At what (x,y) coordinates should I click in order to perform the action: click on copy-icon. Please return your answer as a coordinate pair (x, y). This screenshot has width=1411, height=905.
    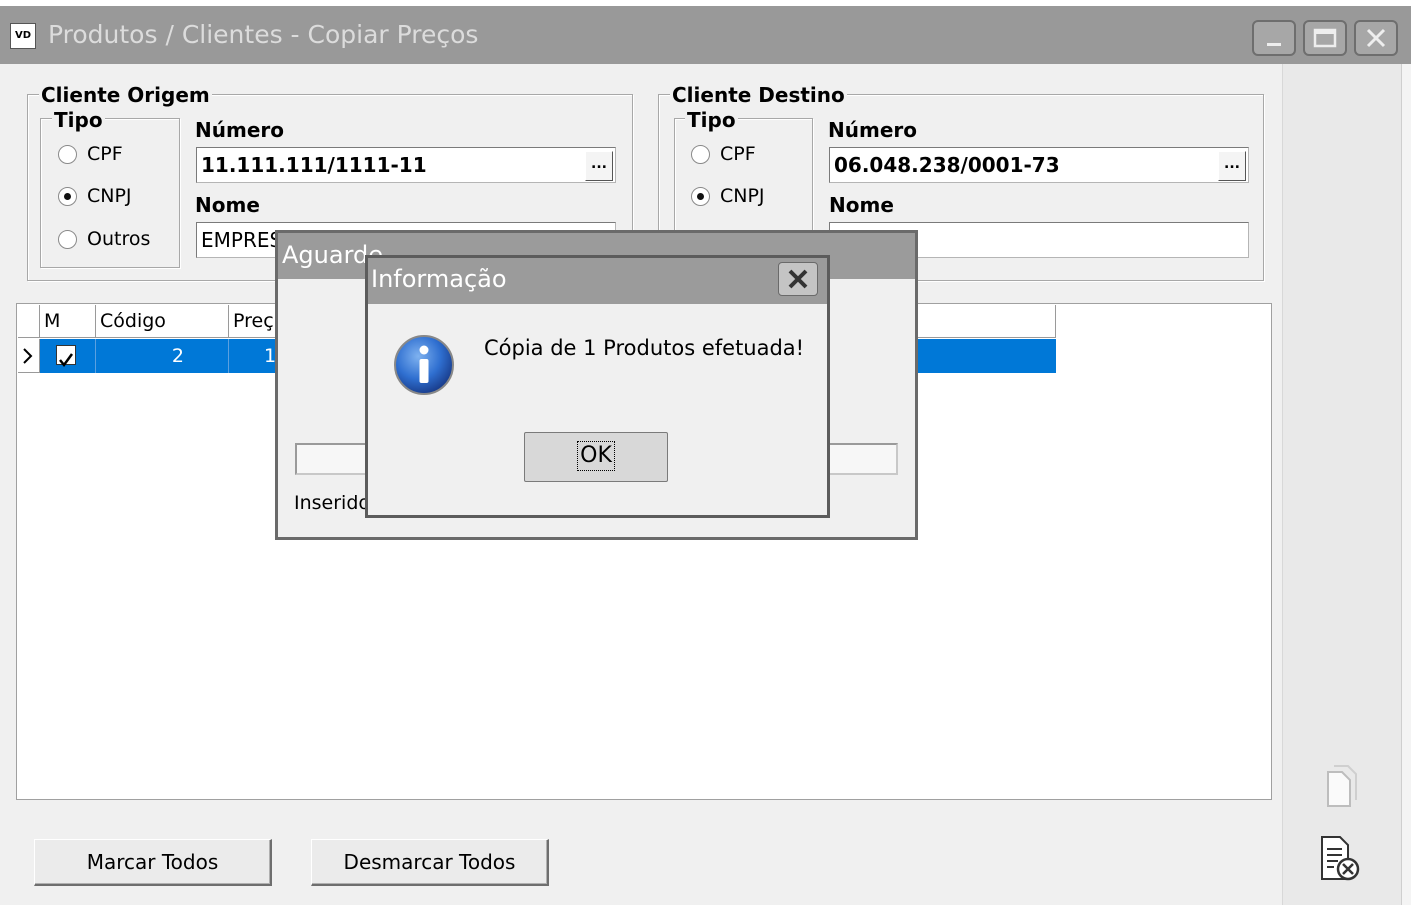
    Looking at the image, I should click on (1340, 786).